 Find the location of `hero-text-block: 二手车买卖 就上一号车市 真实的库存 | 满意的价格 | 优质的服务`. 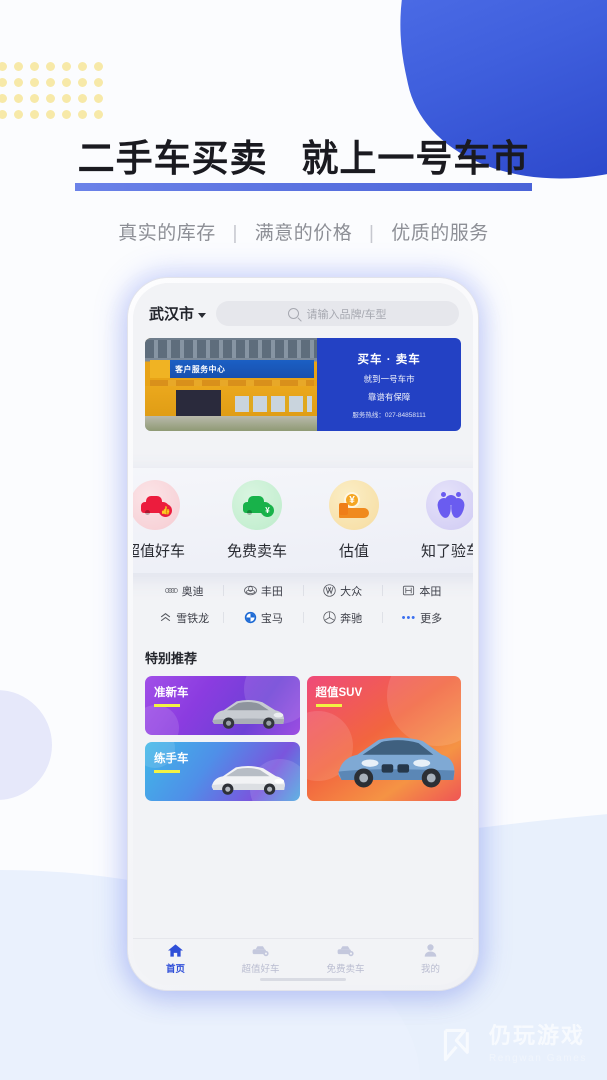

hero-text-block: 二手车买卖 就上一号车市 真实的库存 | 满意的价格 | 优质的服务 is located at coordinates (303, 186).